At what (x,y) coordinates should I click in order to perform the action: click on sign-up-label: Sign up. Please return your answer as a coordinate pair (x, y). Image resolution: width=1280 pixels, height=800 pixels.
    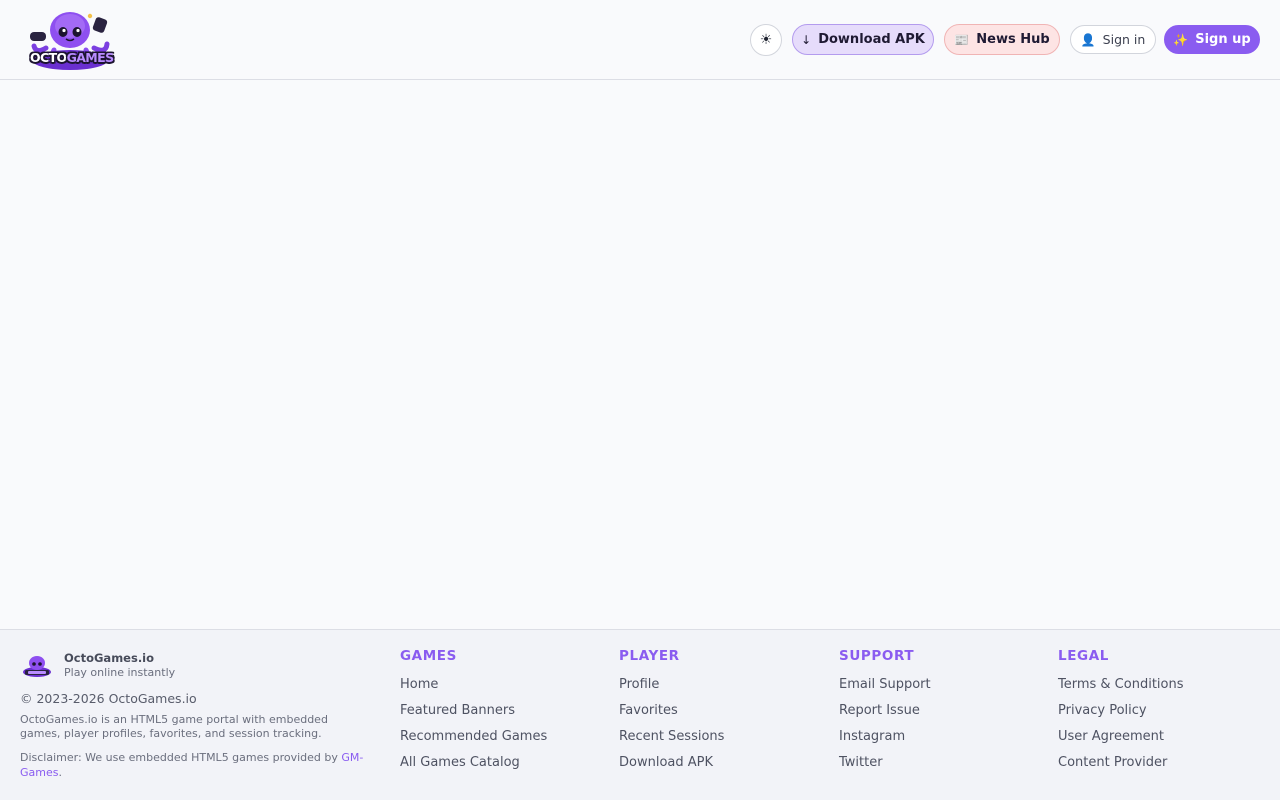
    Looking at the image, I should click on (1223, 39).